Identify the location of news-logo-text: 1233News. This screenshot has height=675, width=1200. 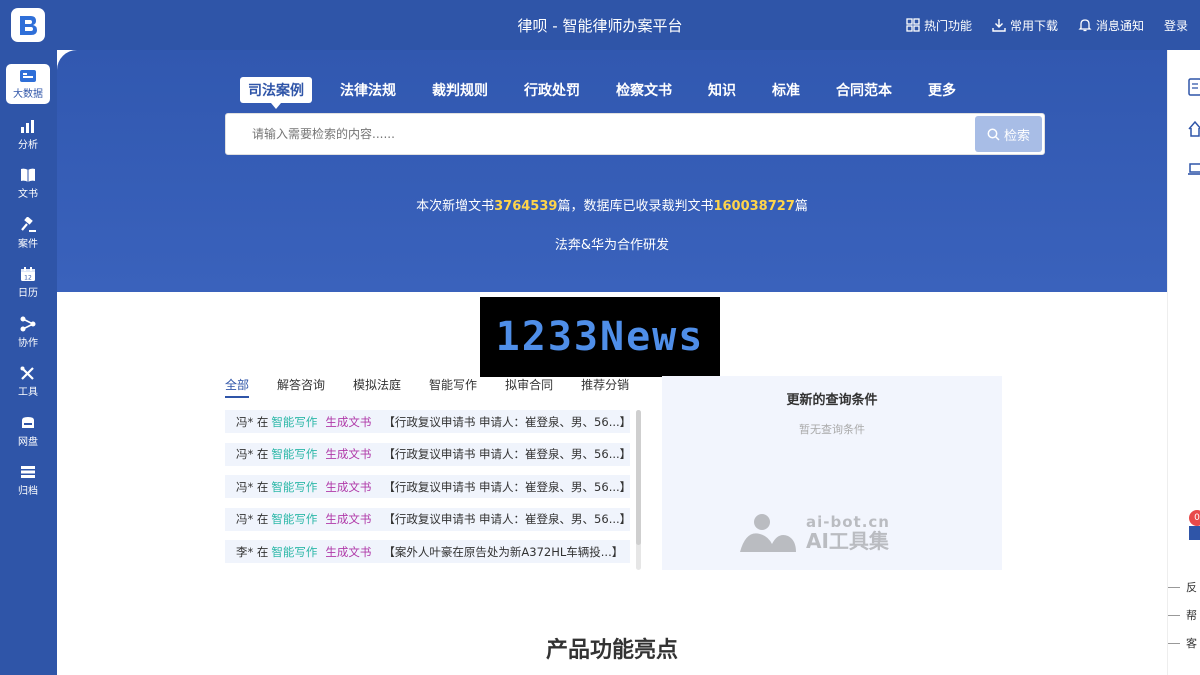
(600, 337).